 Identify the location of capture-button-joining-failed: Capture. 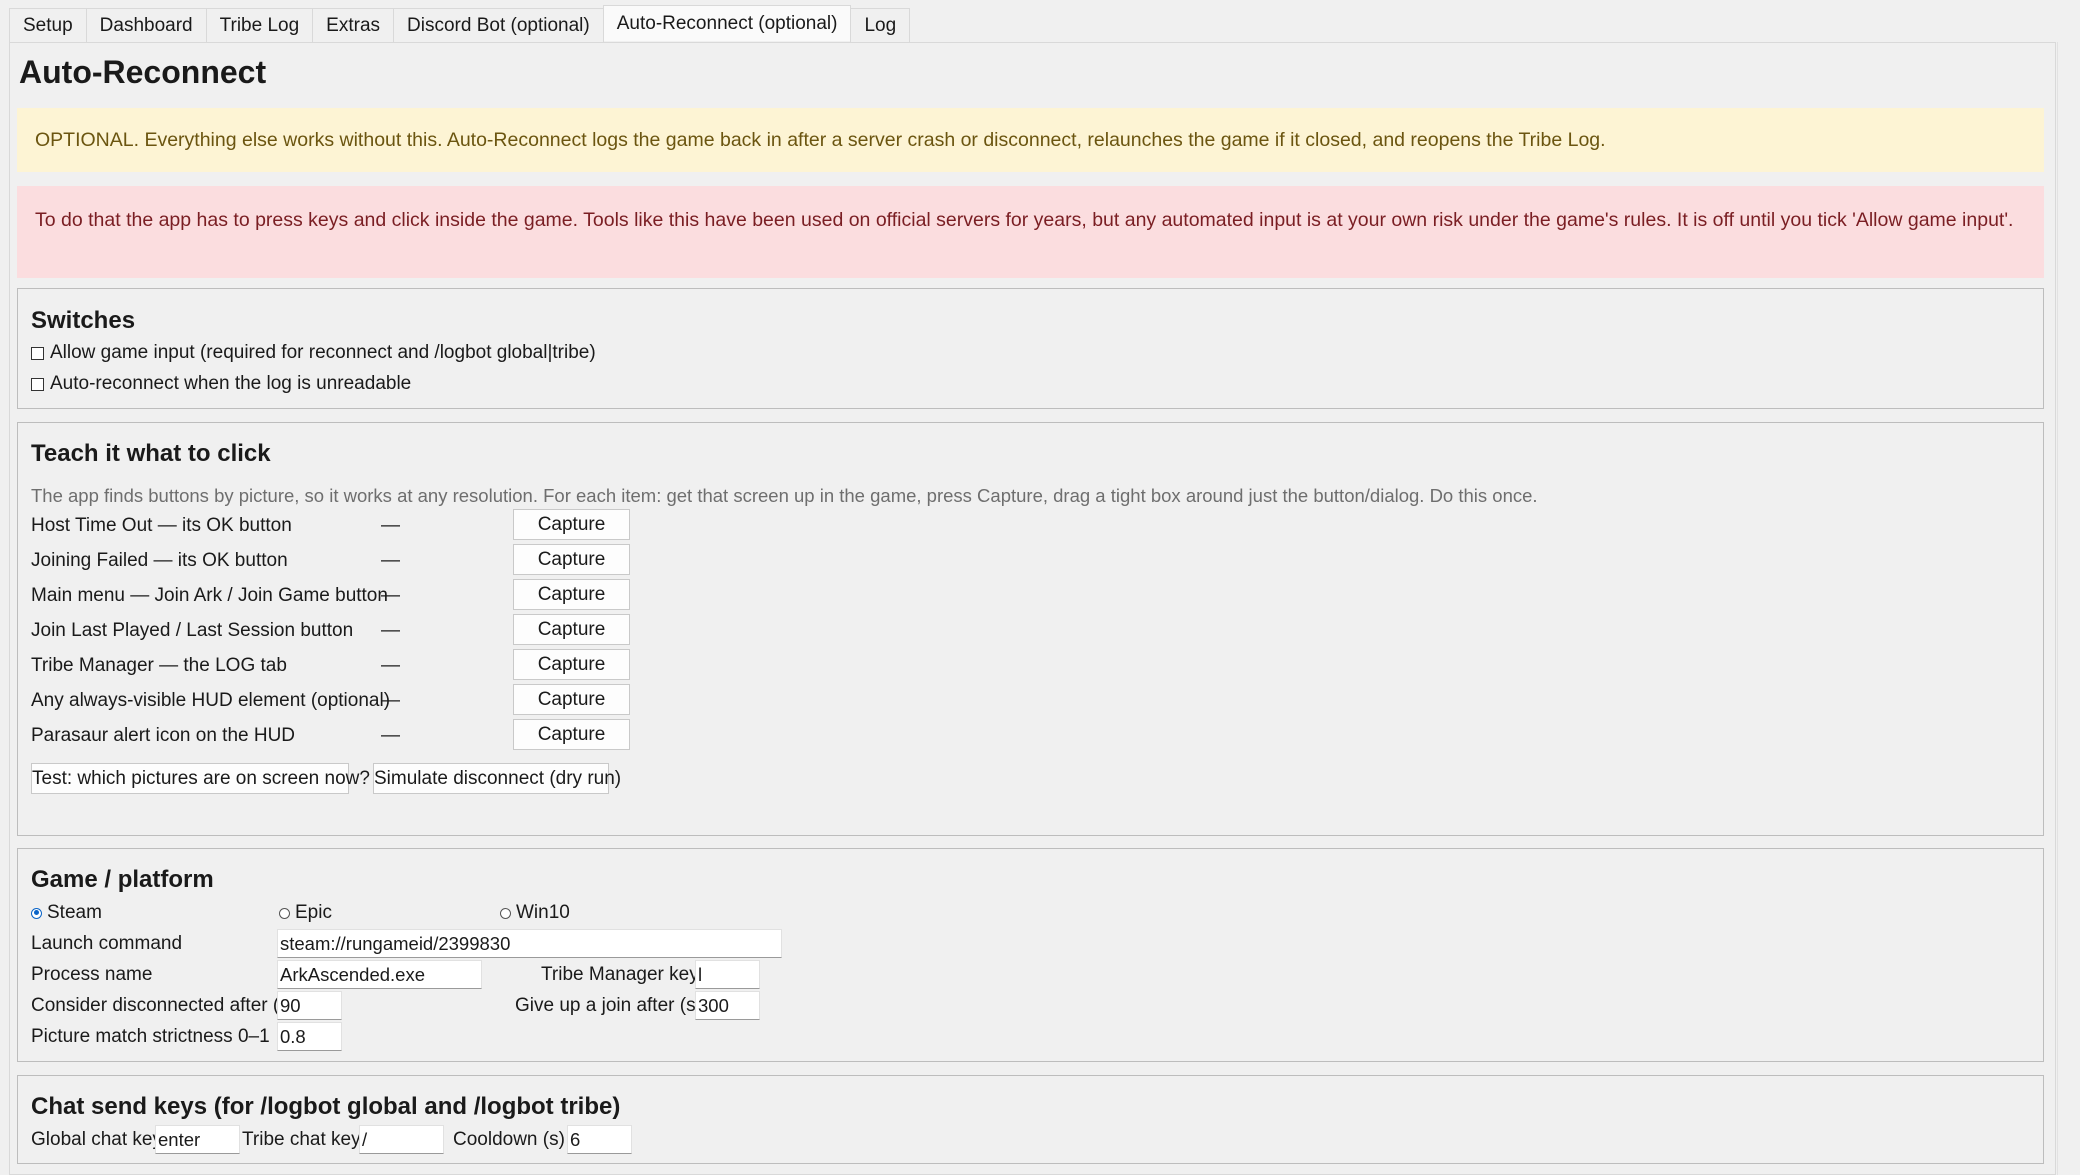
(571, 559).